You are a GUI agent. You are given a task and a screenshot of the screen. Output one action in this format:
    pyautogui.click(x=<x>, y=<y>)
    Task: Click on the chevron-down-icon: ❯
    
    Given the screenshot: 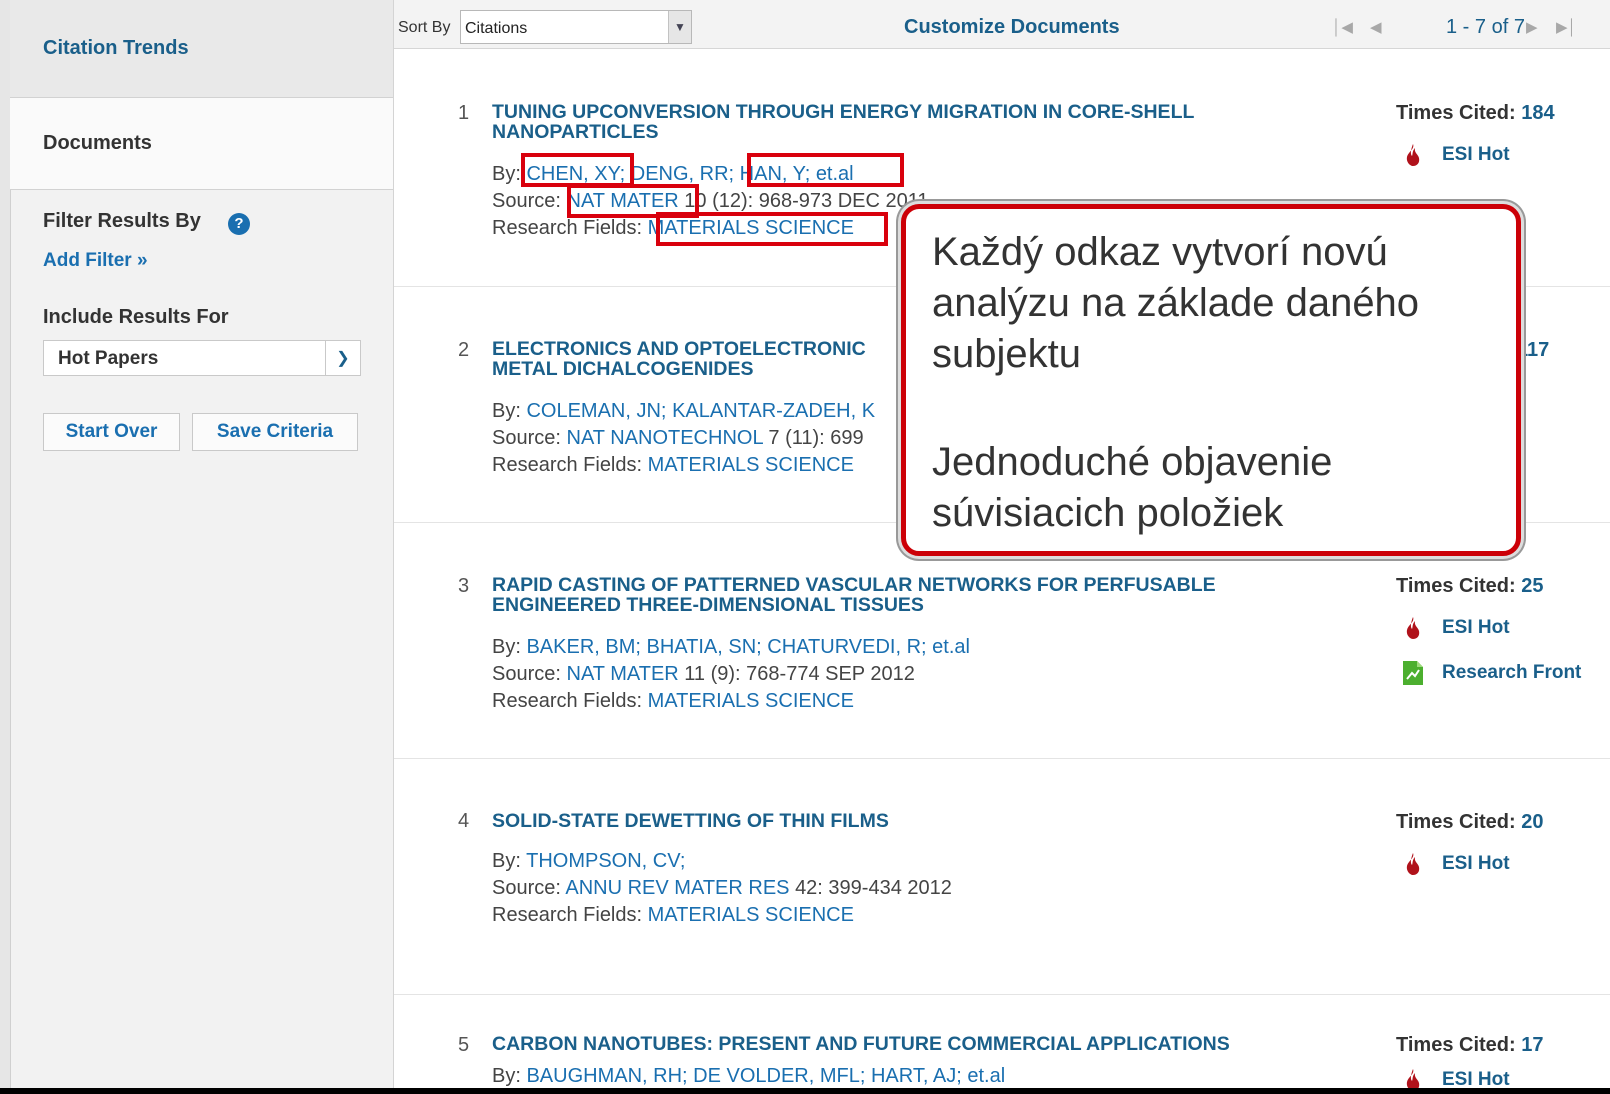 What is the action you would take?
    pyautogui.click(x=342, y=358)
    